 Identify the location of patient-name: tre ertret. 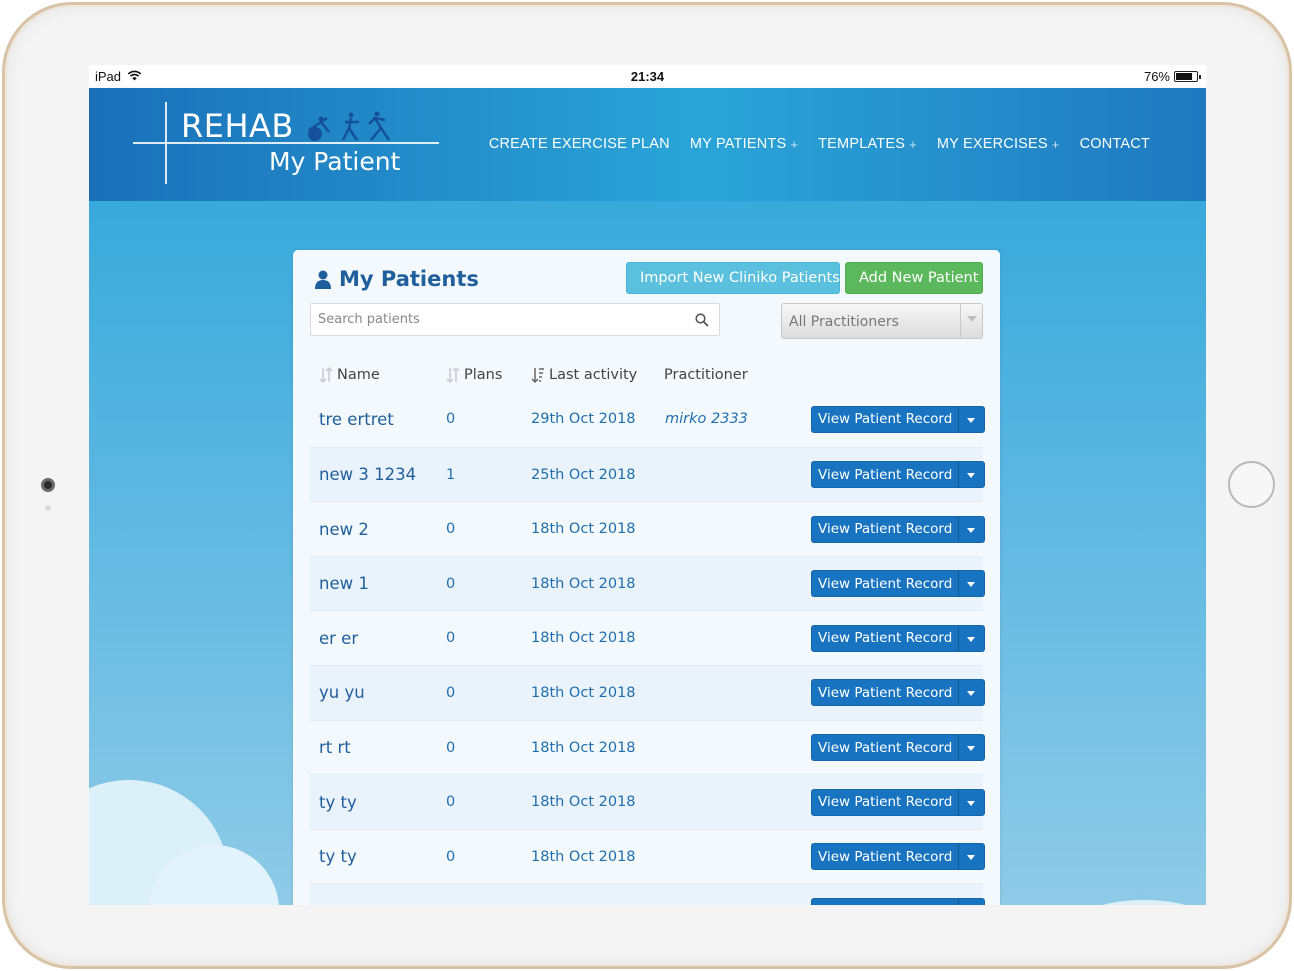
(356, 419).